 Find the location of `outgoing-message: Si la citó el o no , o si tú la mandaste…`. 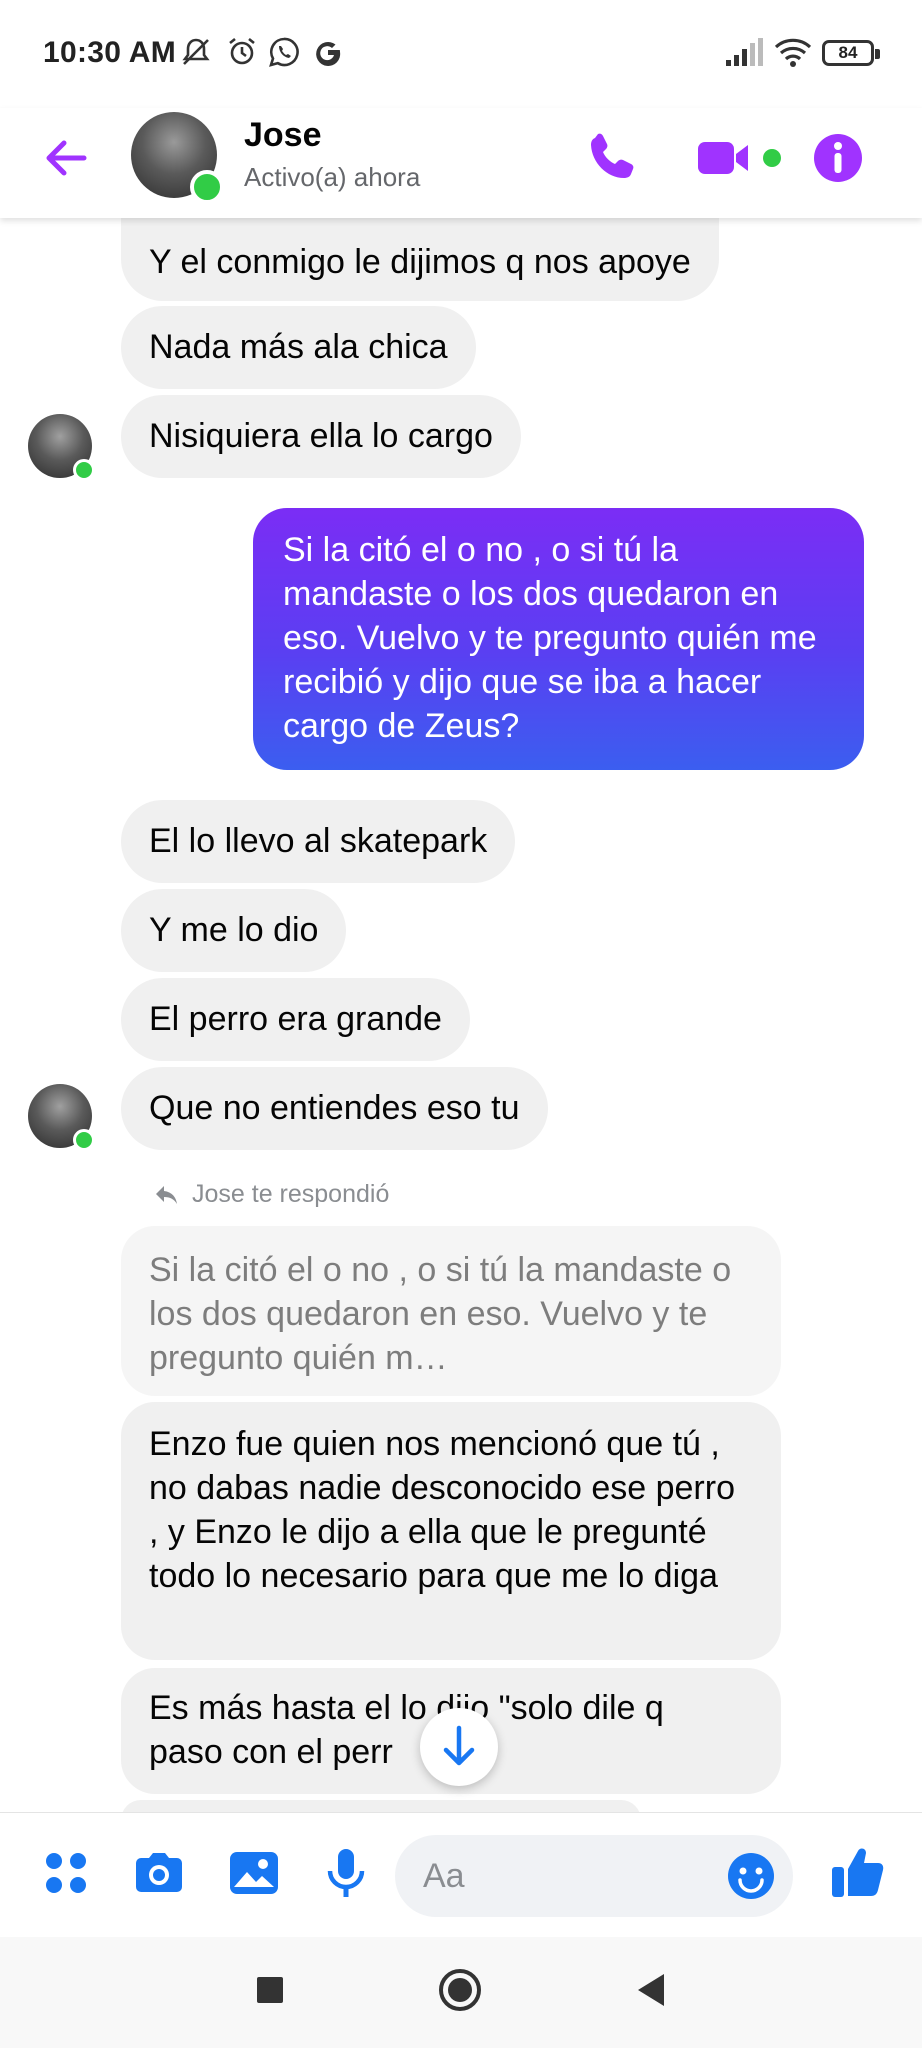

outgoing-message: Si la citó el o no , o si tú la mandaste… is located at coordinates (558, 639).